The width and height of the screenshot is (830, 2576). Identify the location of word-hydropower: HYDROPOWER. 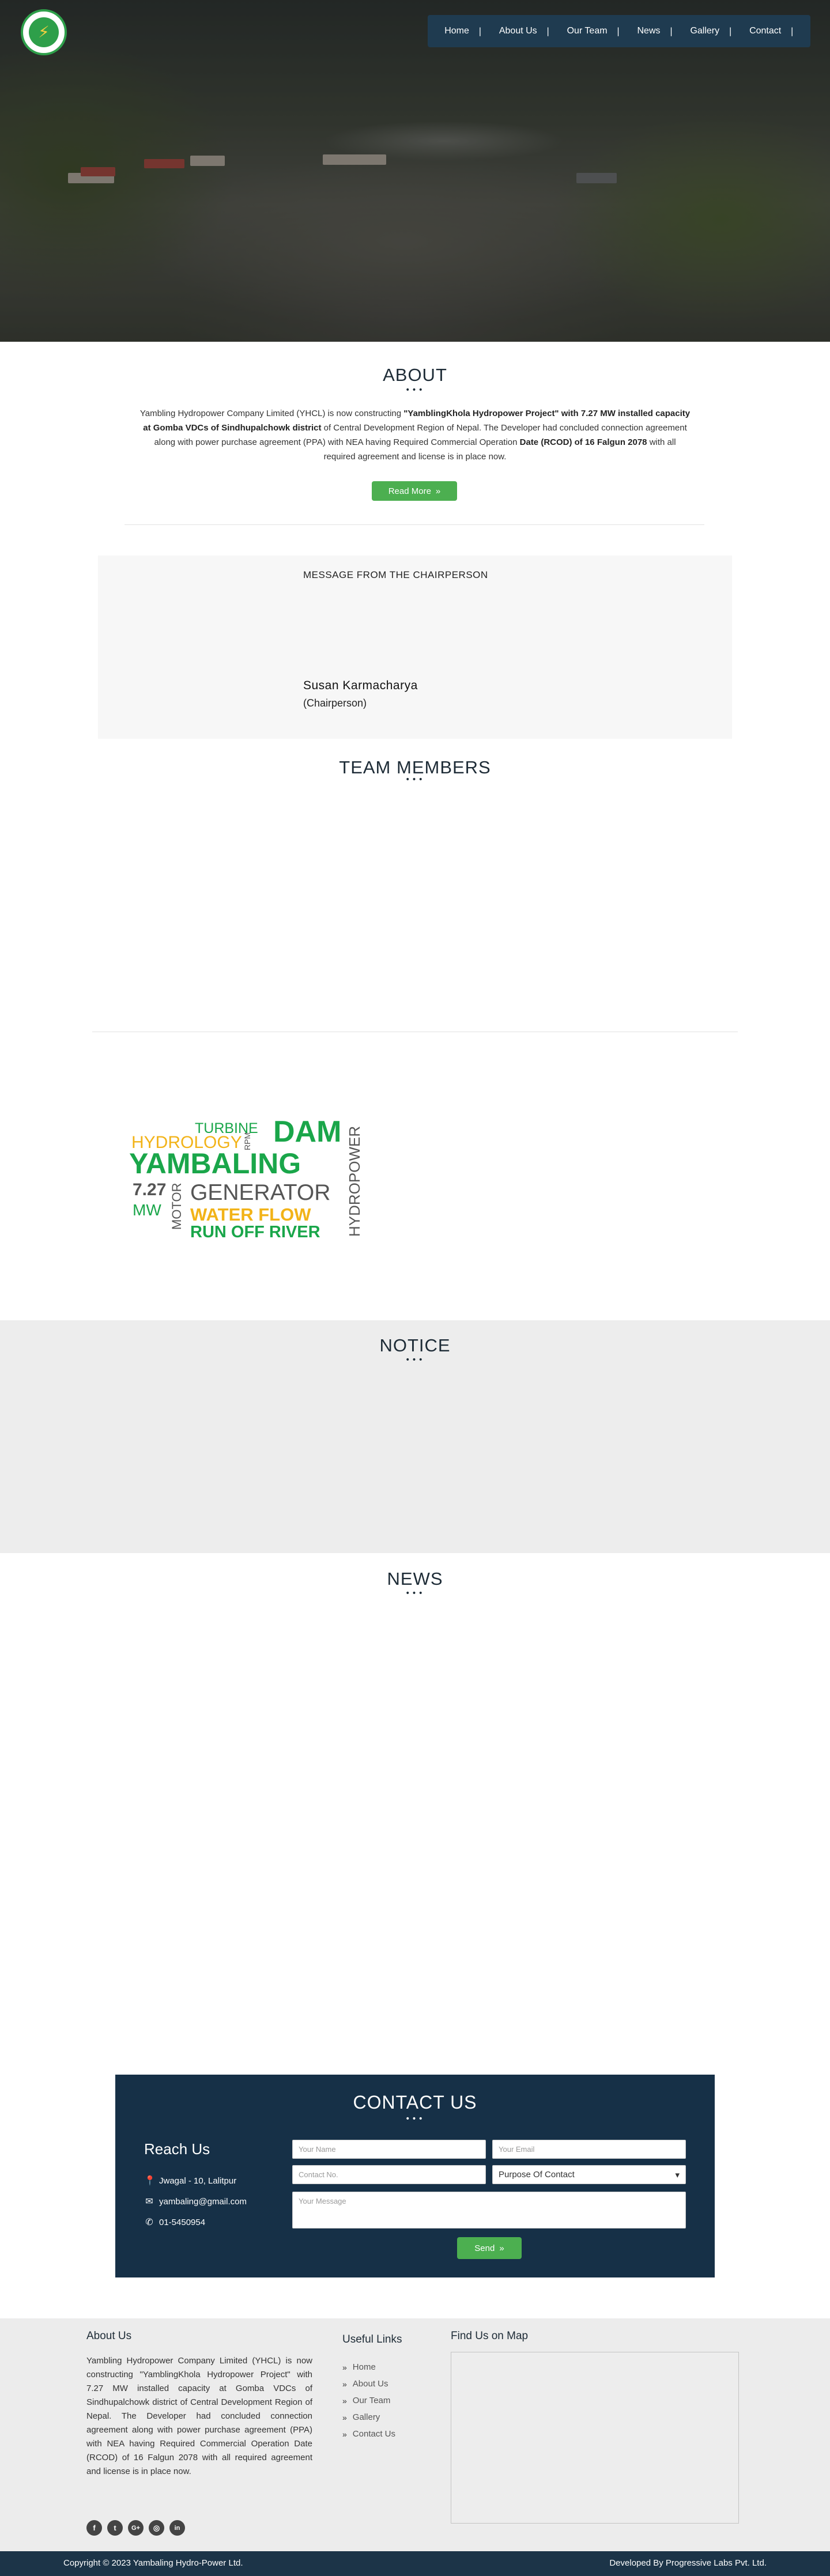
(354, 1181).